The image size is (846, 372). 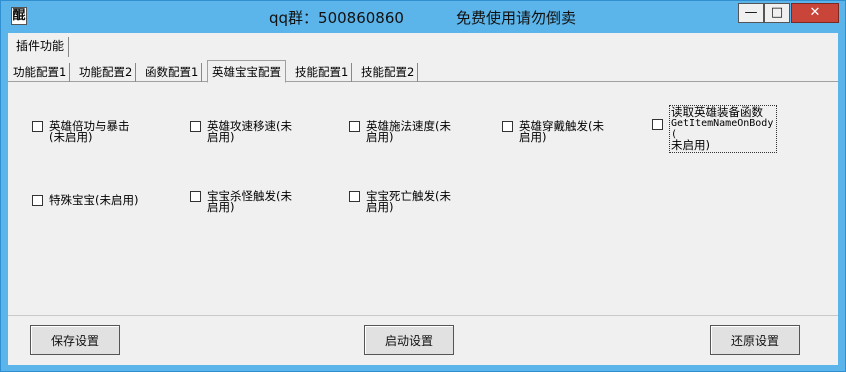 I want to click on close-button: ✕, so click(x=815, y=13).